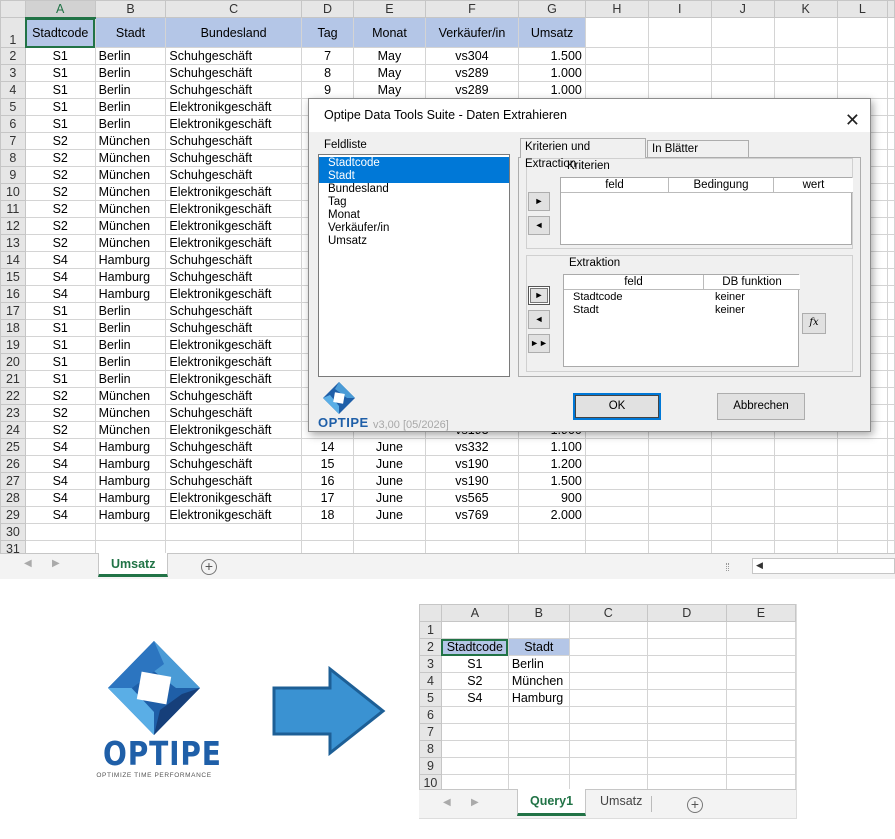  What do you see at coordinates (539, 343) in the screenshot?
I see `add-all-extraction-button: ►►` at bounding box center [539, 343].